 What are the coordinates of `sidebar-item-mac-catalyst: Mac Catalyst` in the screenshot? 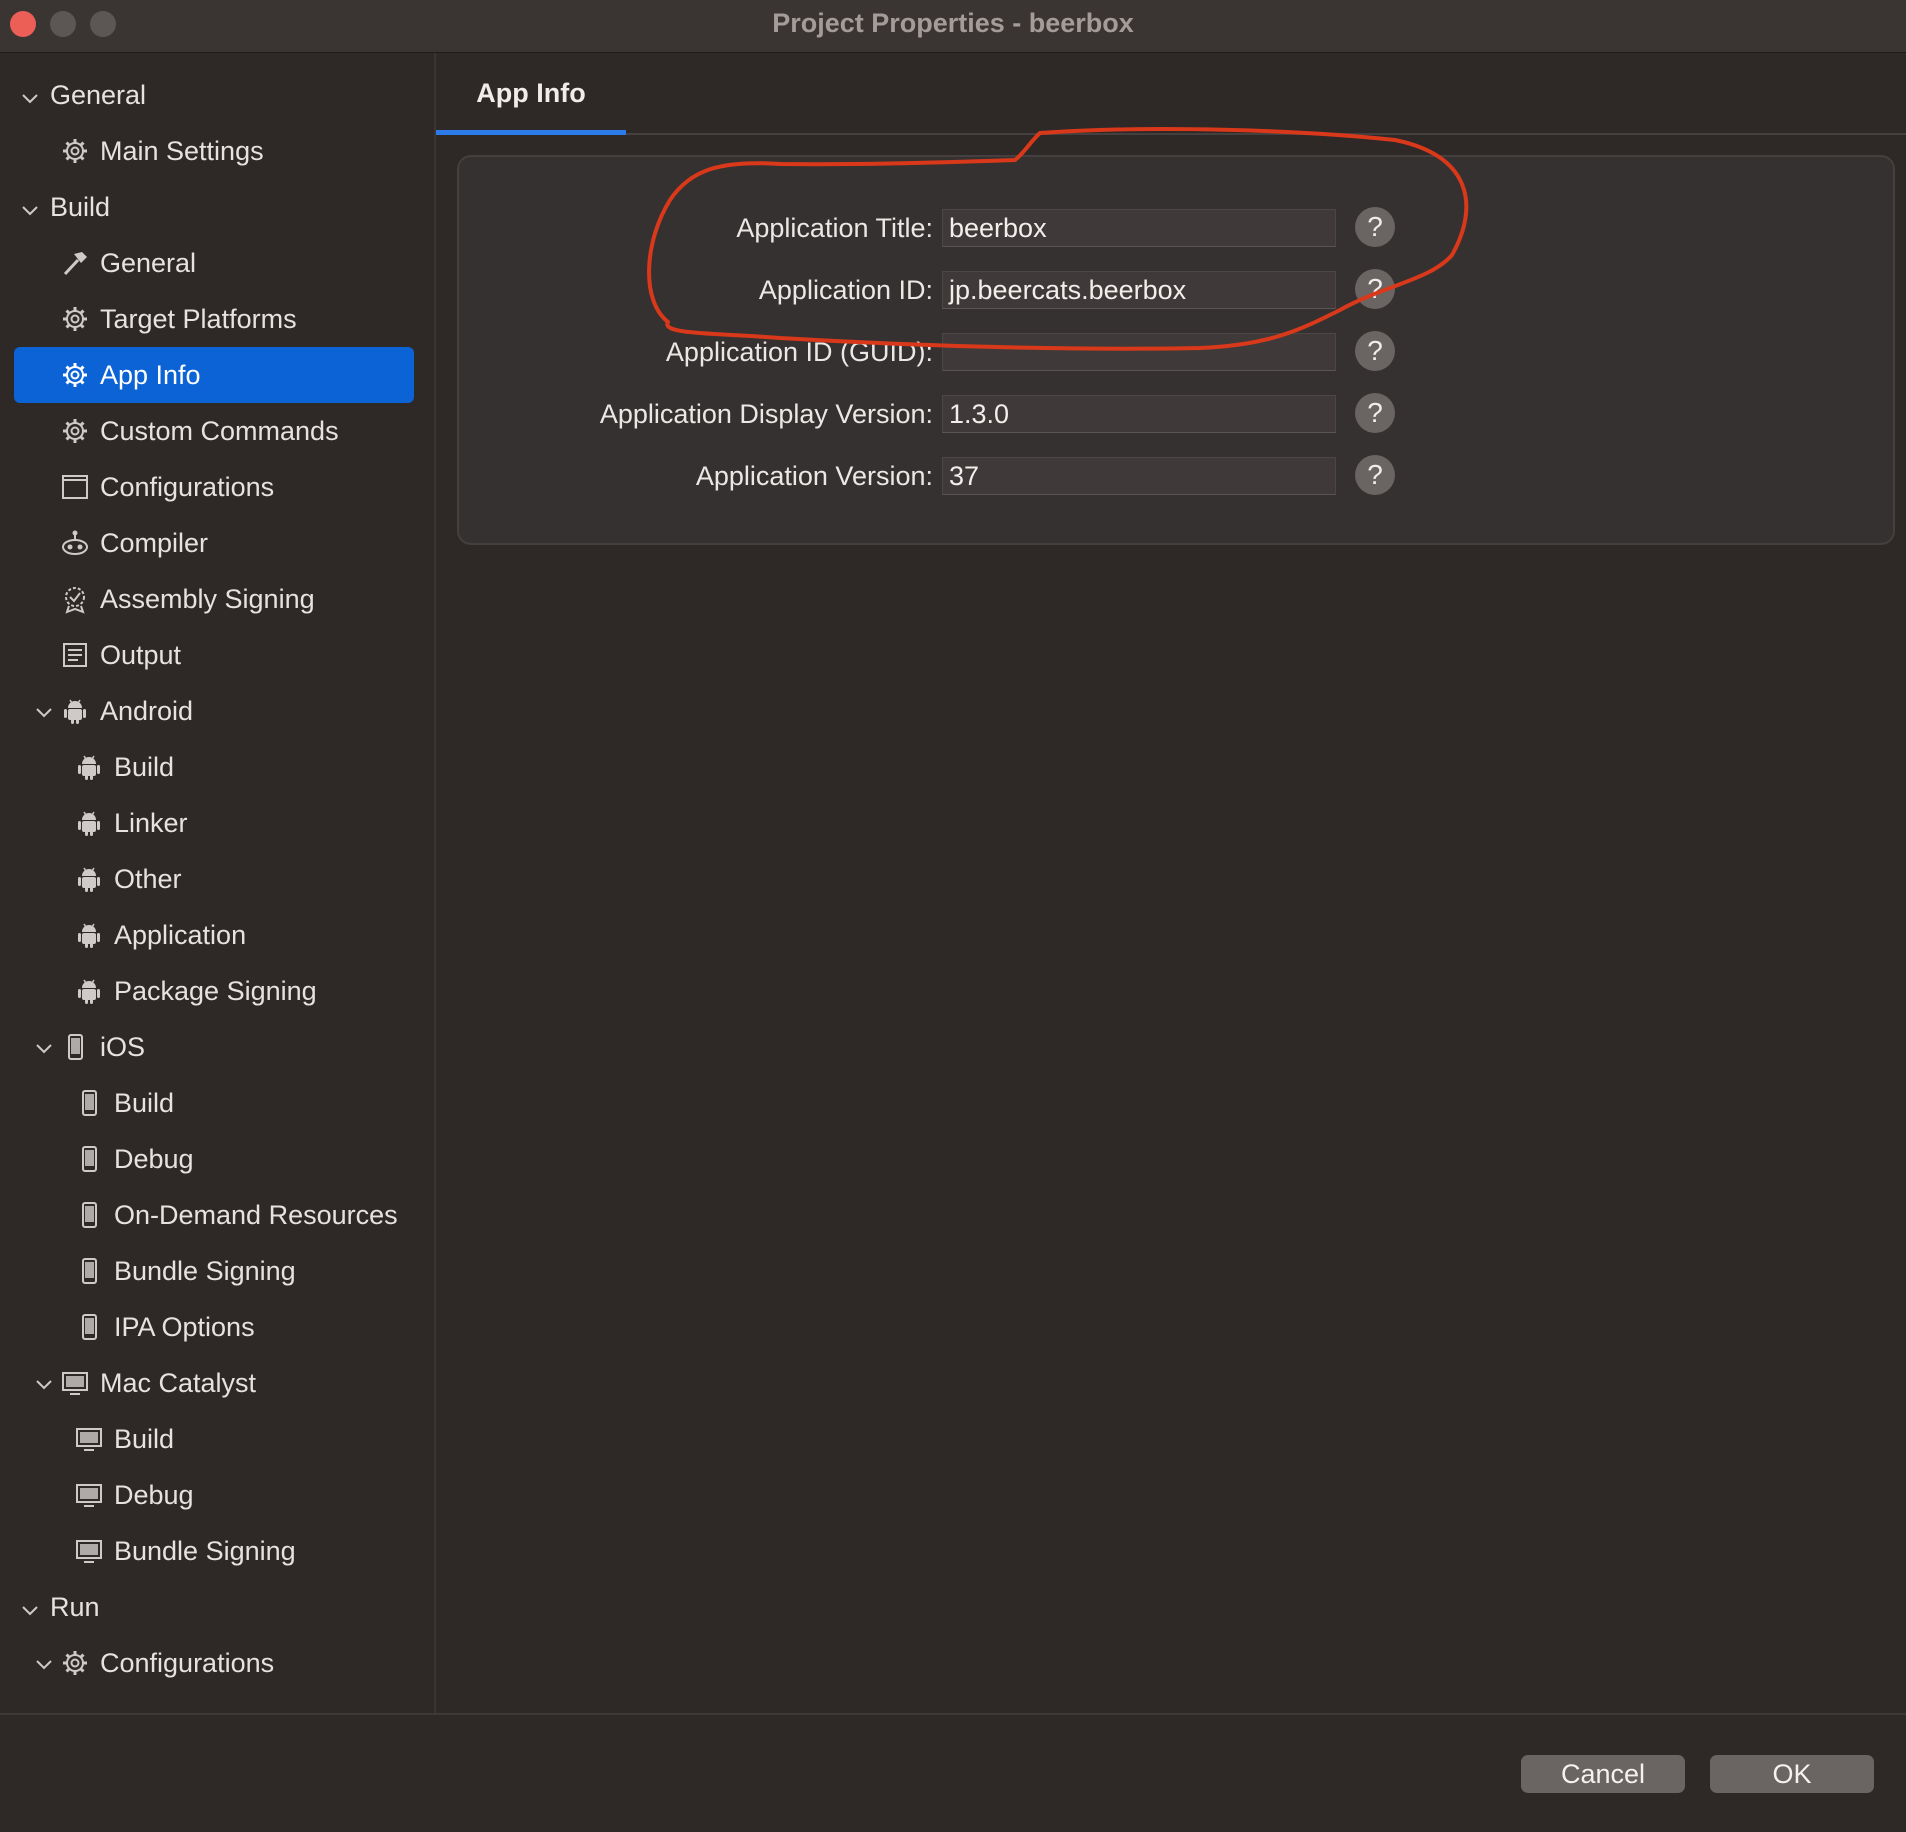 It's located at (214, 1383).